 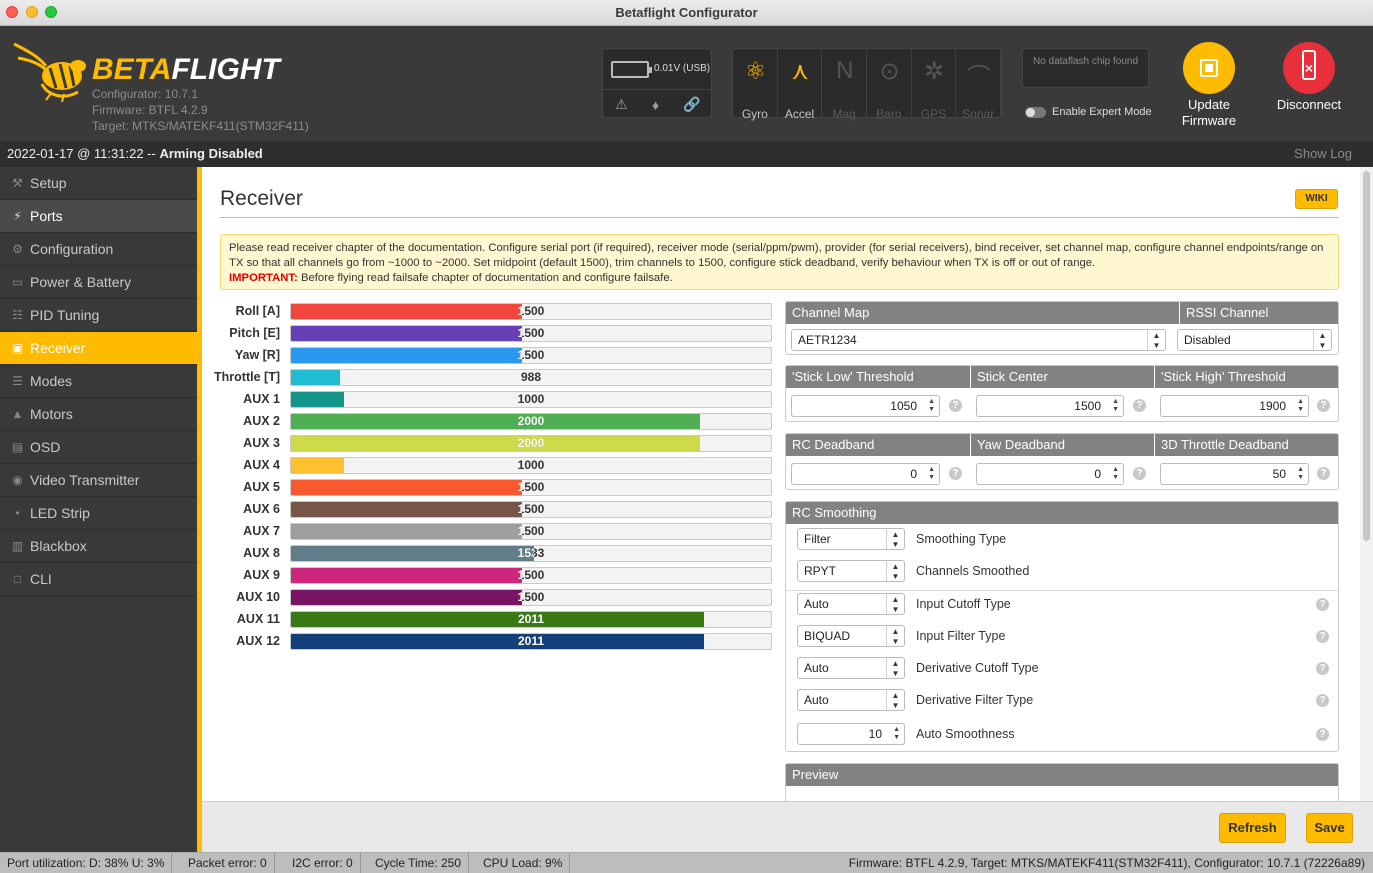 I want to click on zoom-window-button, so click(x=51, y=12).